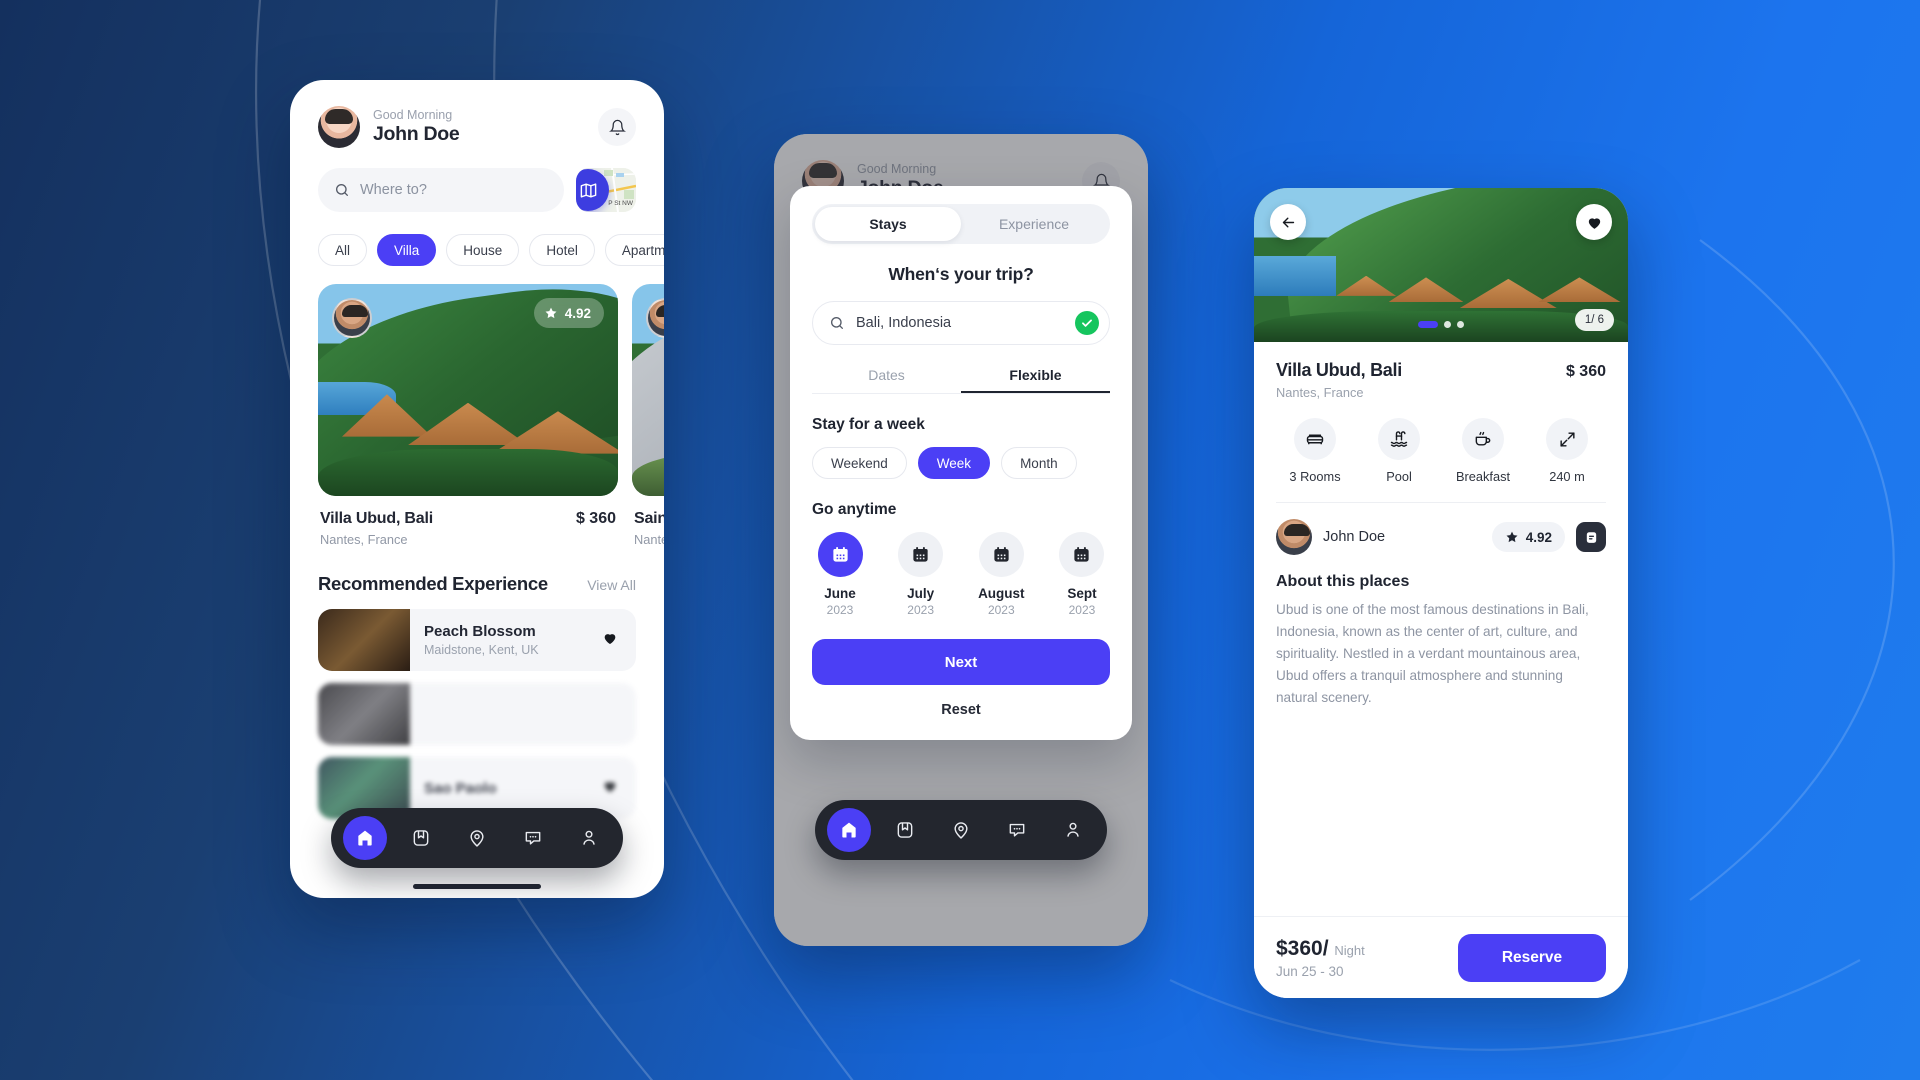 This screenshot has height=1080, width=1920. Describe the element at coordinates (1087, 323) in the screenshot. I see `check-circle-icon` at that location.